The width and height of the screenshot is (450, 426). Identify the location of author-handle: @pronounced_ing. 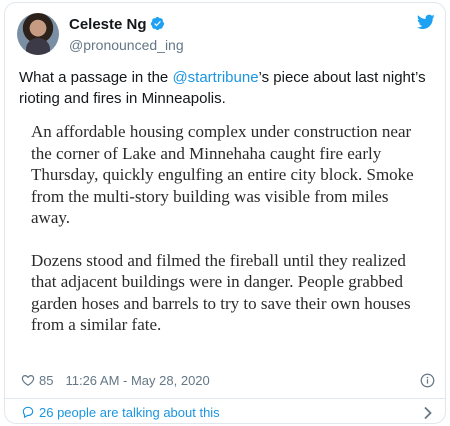
(126, 45).